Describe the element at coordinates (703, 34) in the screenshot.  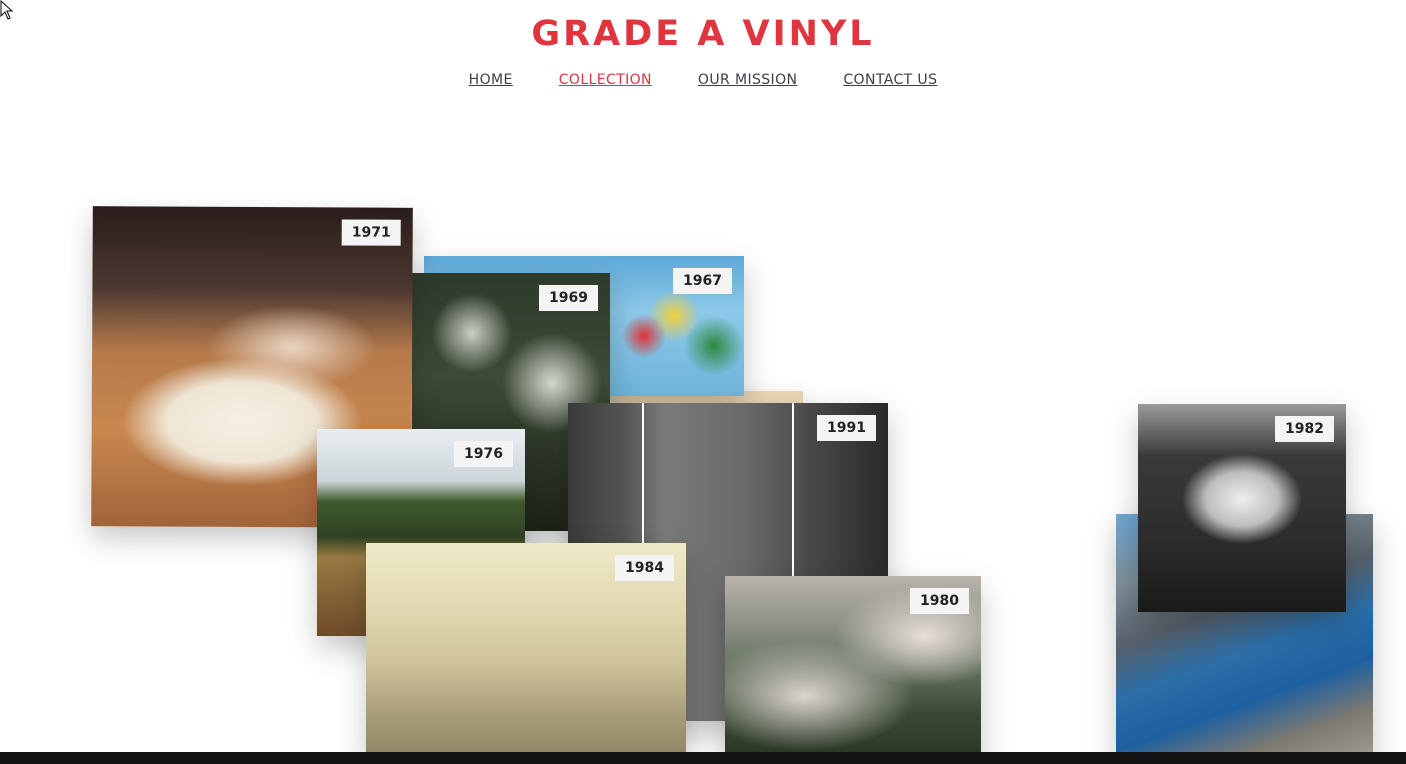
I see `site-logo: GRADE A VINYL` at that location.